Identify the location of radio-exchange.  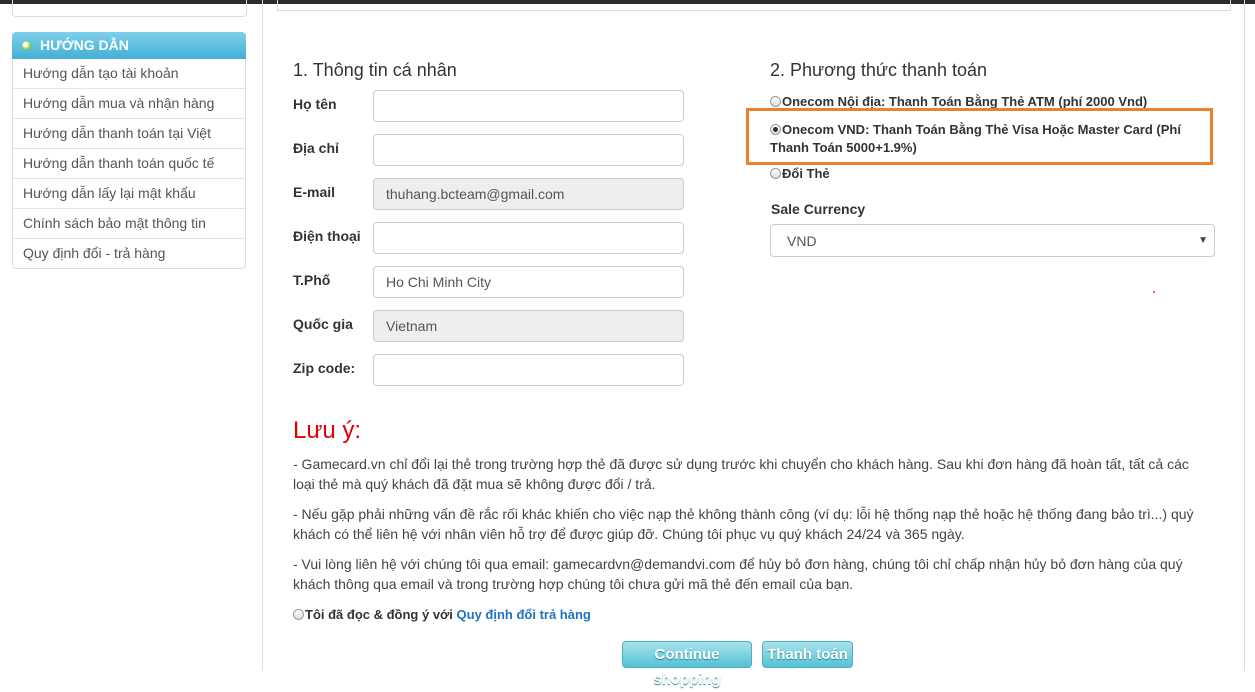
(775, 173).